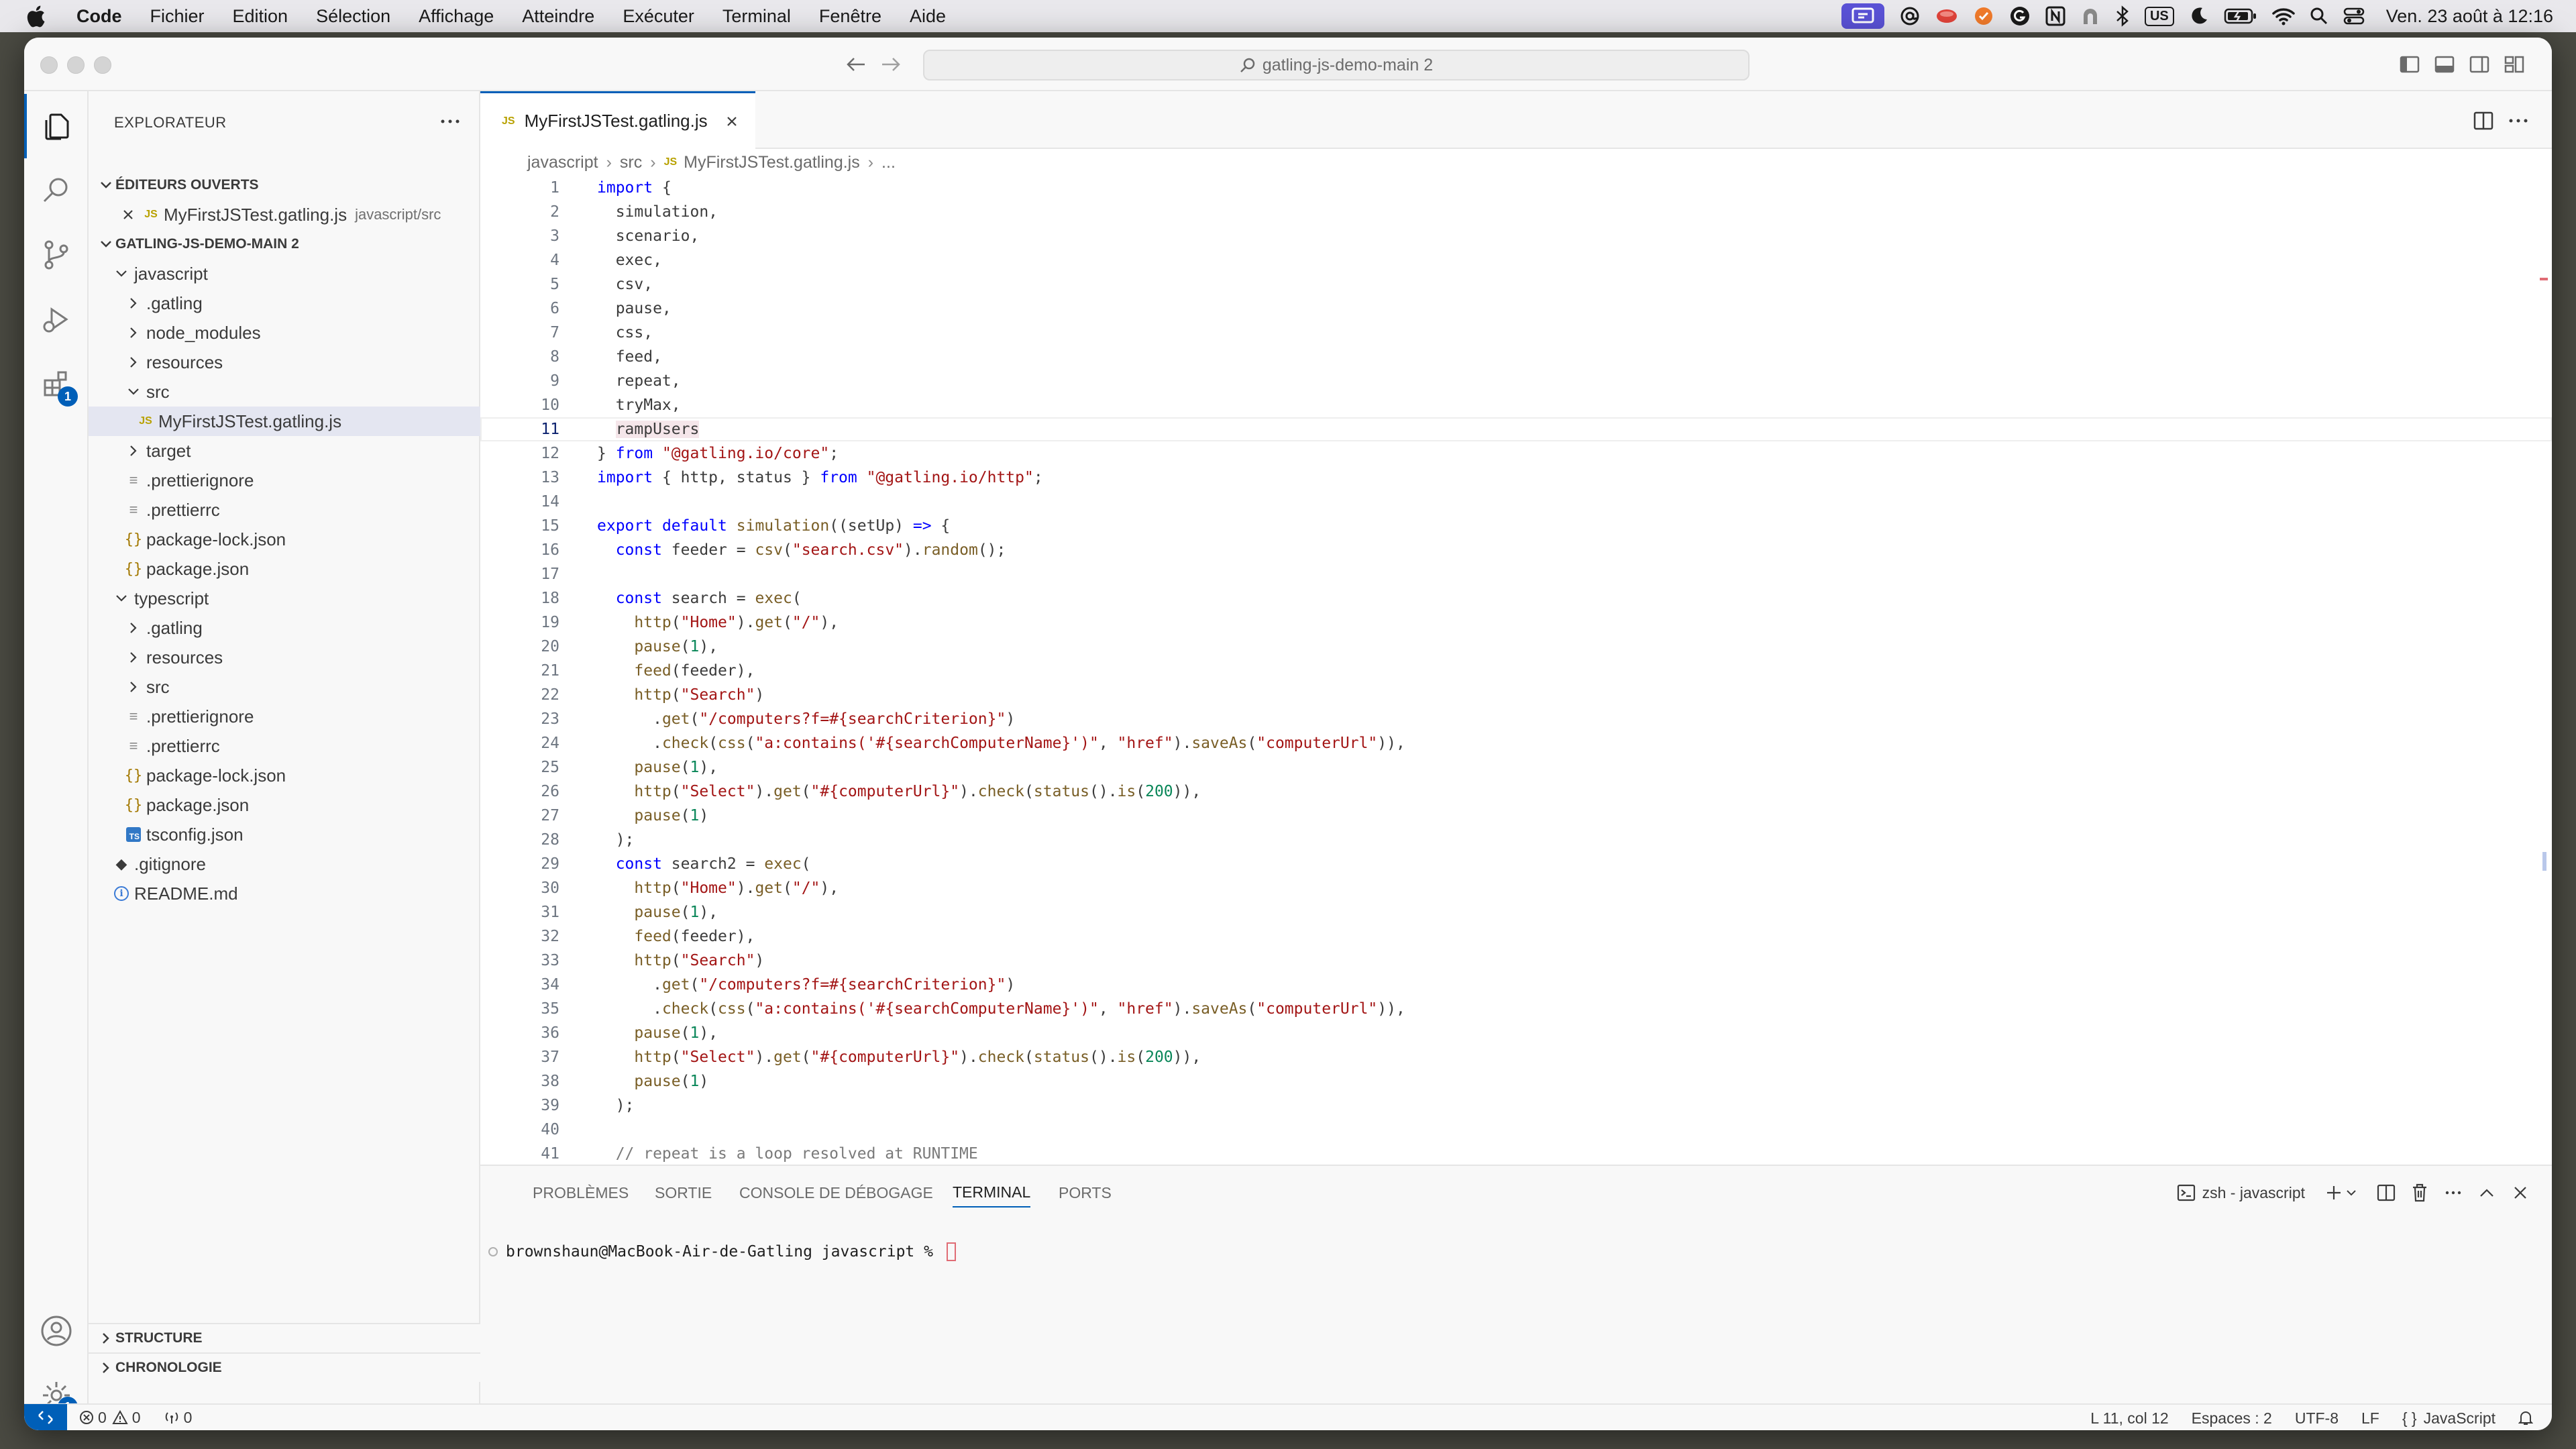  Describe the element at coordinates (102, 65) in the screenshot. I see `zoom-window-button` at that location.